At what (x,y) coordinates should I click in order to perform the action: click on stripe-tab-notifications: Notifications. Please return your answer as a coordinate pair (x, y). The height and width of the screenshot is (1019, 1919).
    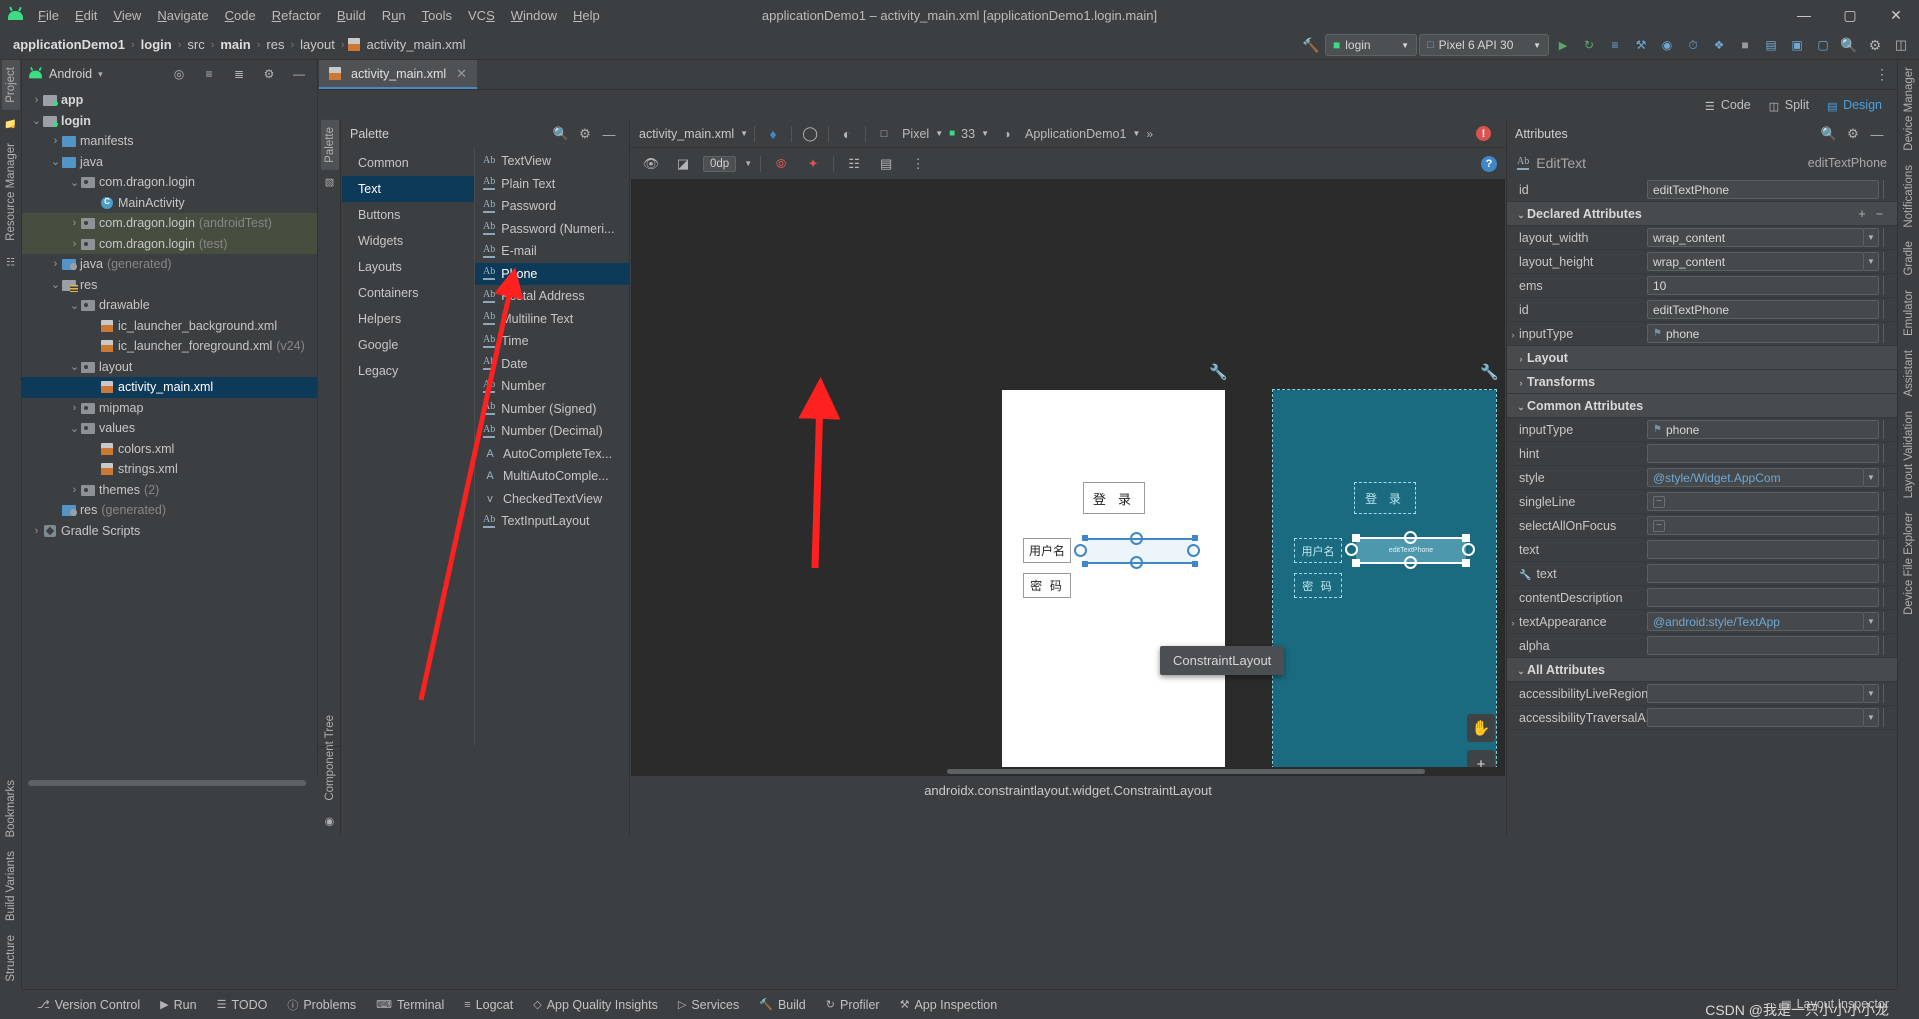
    Looking at the image, I should click on (1909, 196).